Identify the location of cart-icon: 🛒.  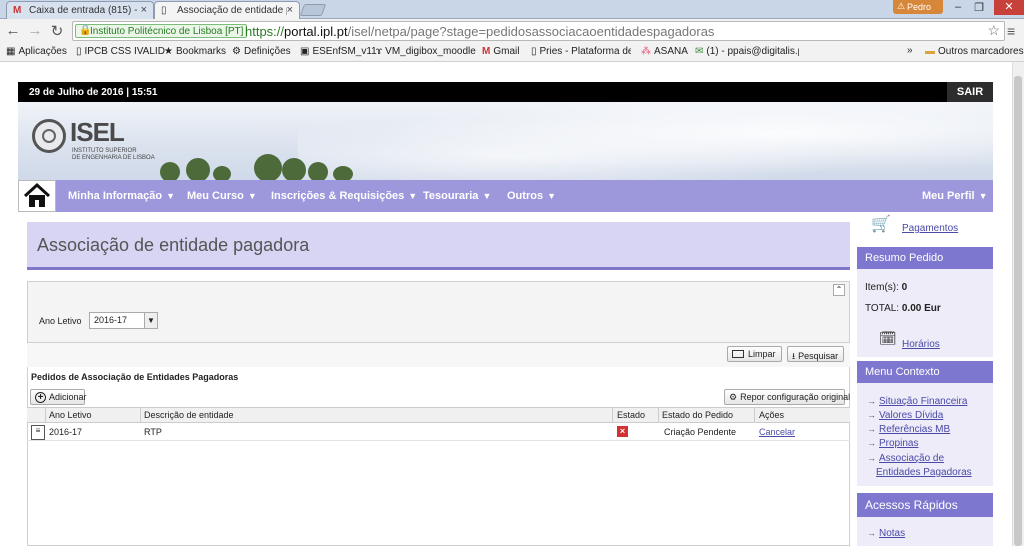
(881, 224).